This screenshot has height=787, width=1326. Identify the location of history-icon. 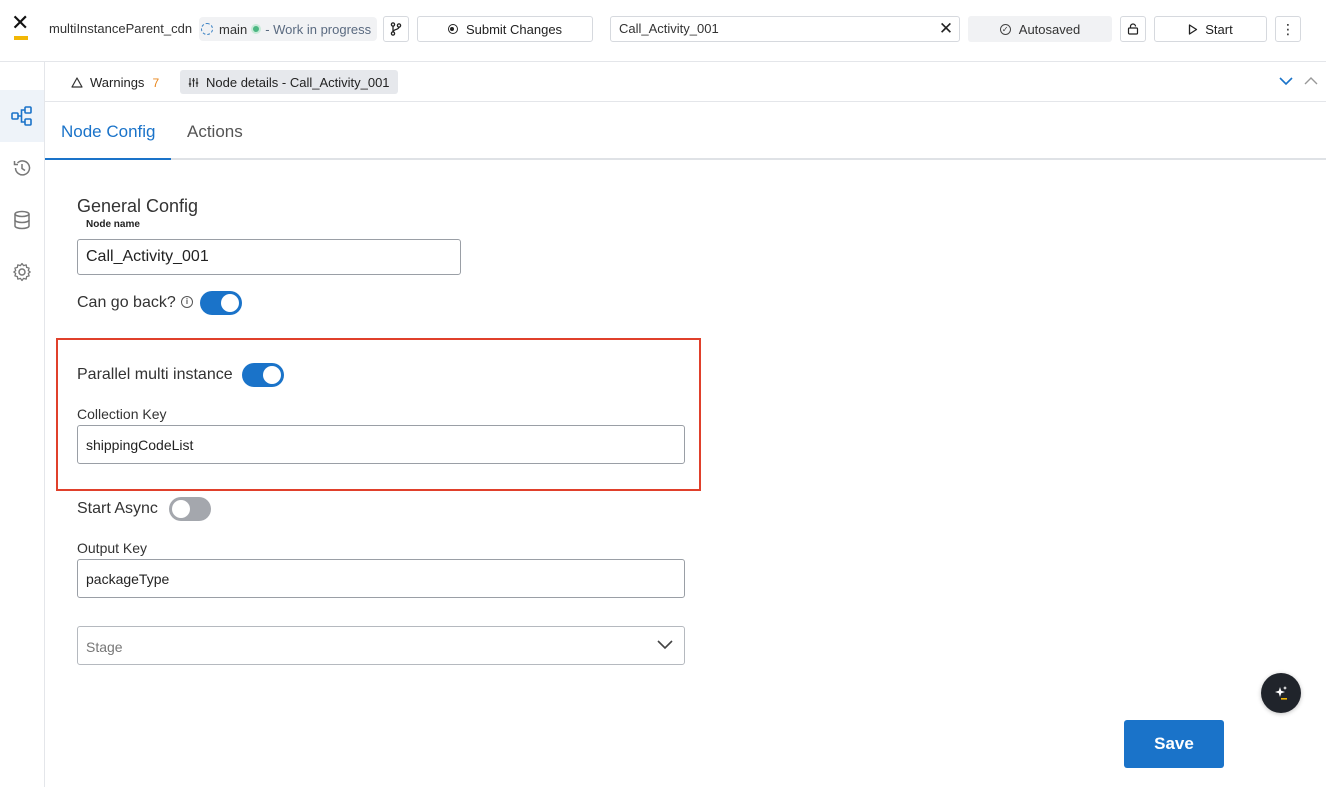
(22, 168).